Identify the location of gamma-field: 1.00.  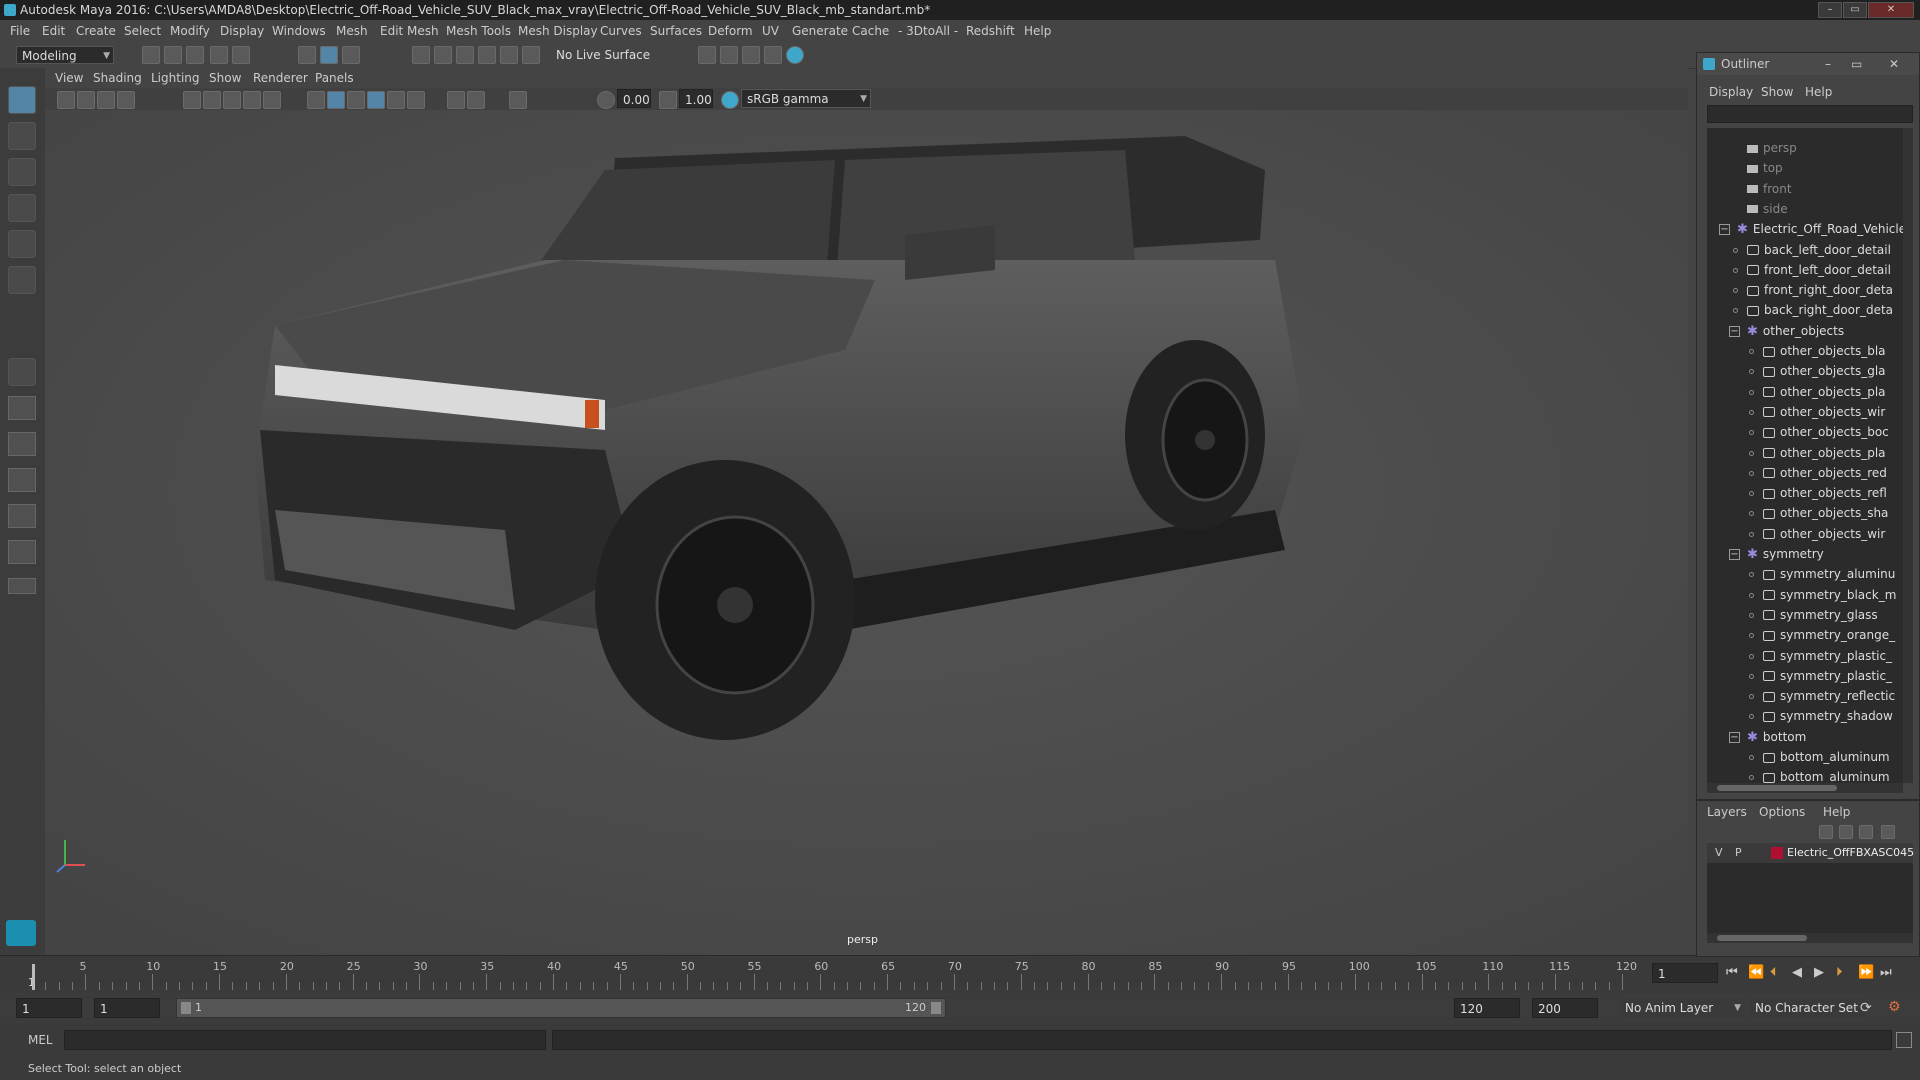
(696, 98).